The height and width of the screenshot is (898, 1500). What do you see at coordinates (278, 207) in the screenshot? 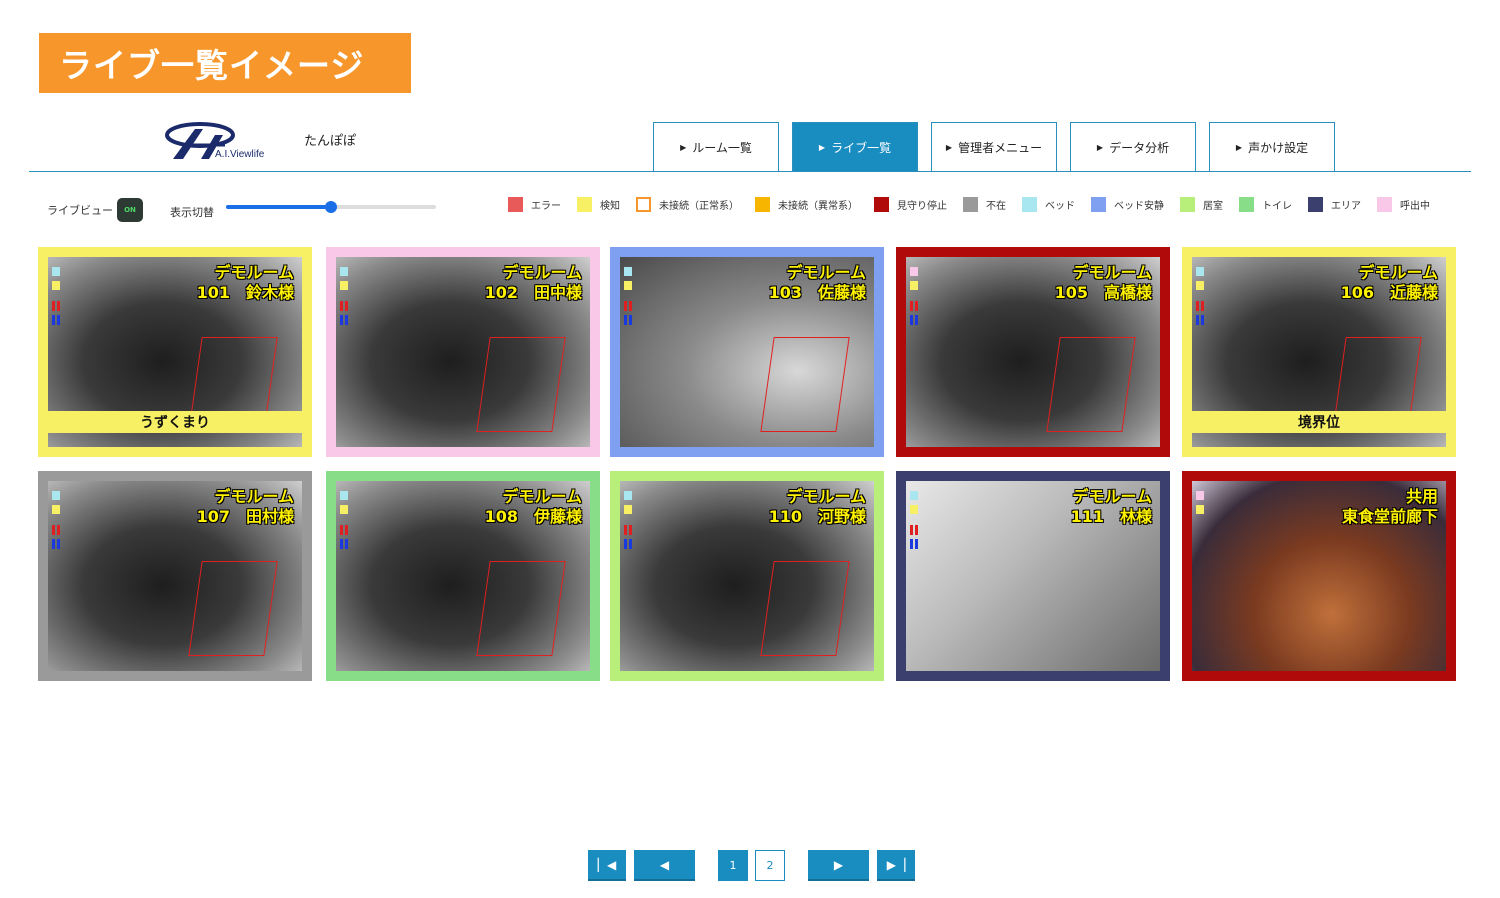
I see `slider-fill` at bounding box center [278, 207].